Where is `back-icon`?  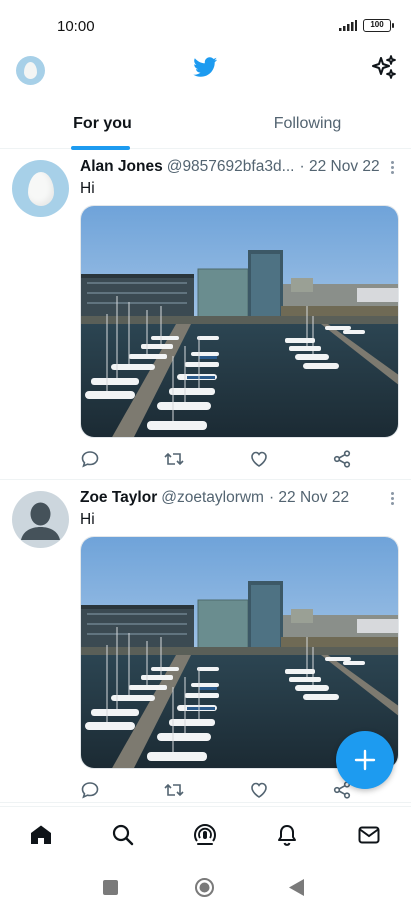 back-icon is located at coordinates (296, 887).